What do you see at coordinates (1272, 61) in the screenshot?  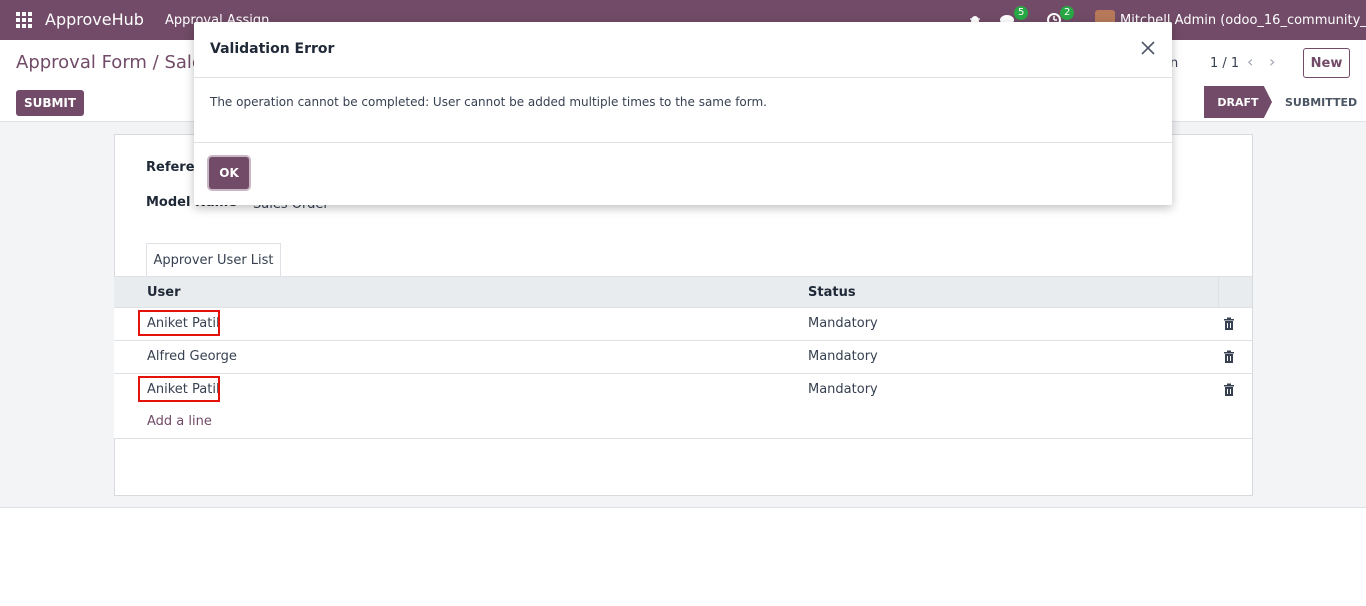 I see `chevron-right-icon: ›` at bounding box center [1272, 61].